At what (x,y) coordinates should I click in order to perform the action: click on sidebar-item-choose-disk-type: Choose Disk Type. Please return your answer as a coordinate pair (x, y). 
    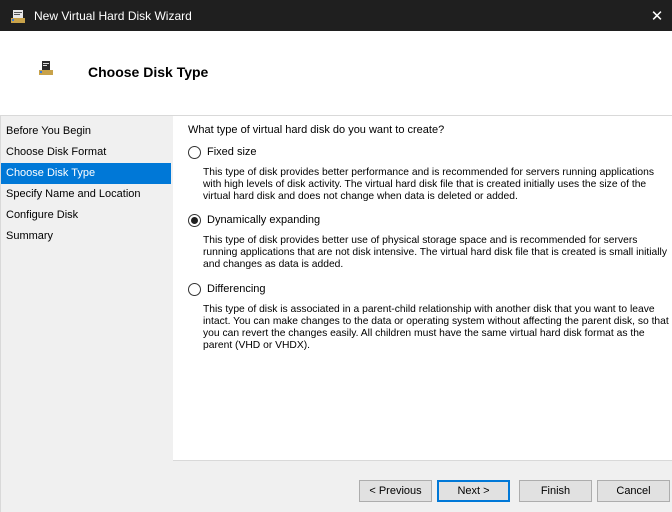
    Looking at the image, I should click on (86, 173).